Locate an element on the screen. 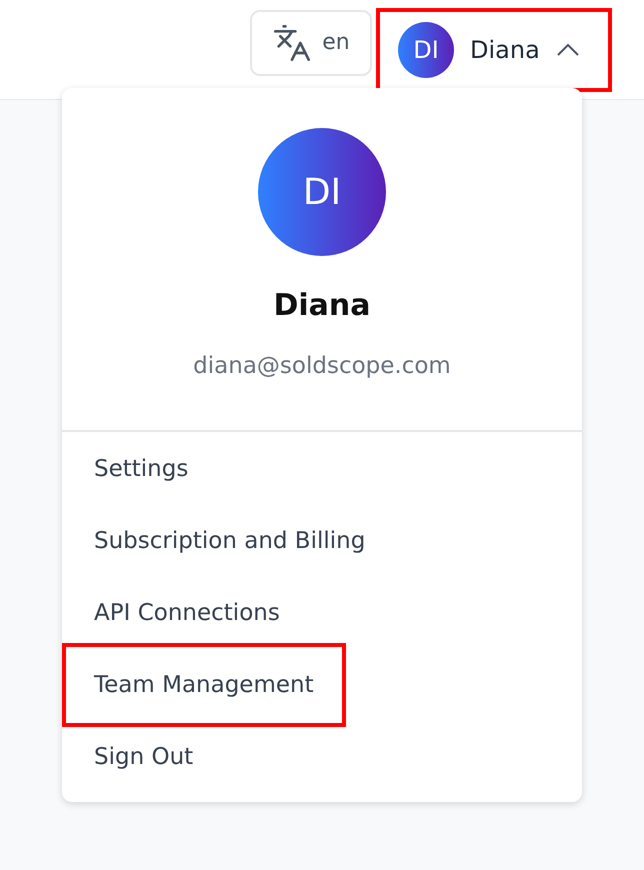 The width and height of the screenshot is (644, 870). profile-name: Diana is located at coordinates (322, 305).